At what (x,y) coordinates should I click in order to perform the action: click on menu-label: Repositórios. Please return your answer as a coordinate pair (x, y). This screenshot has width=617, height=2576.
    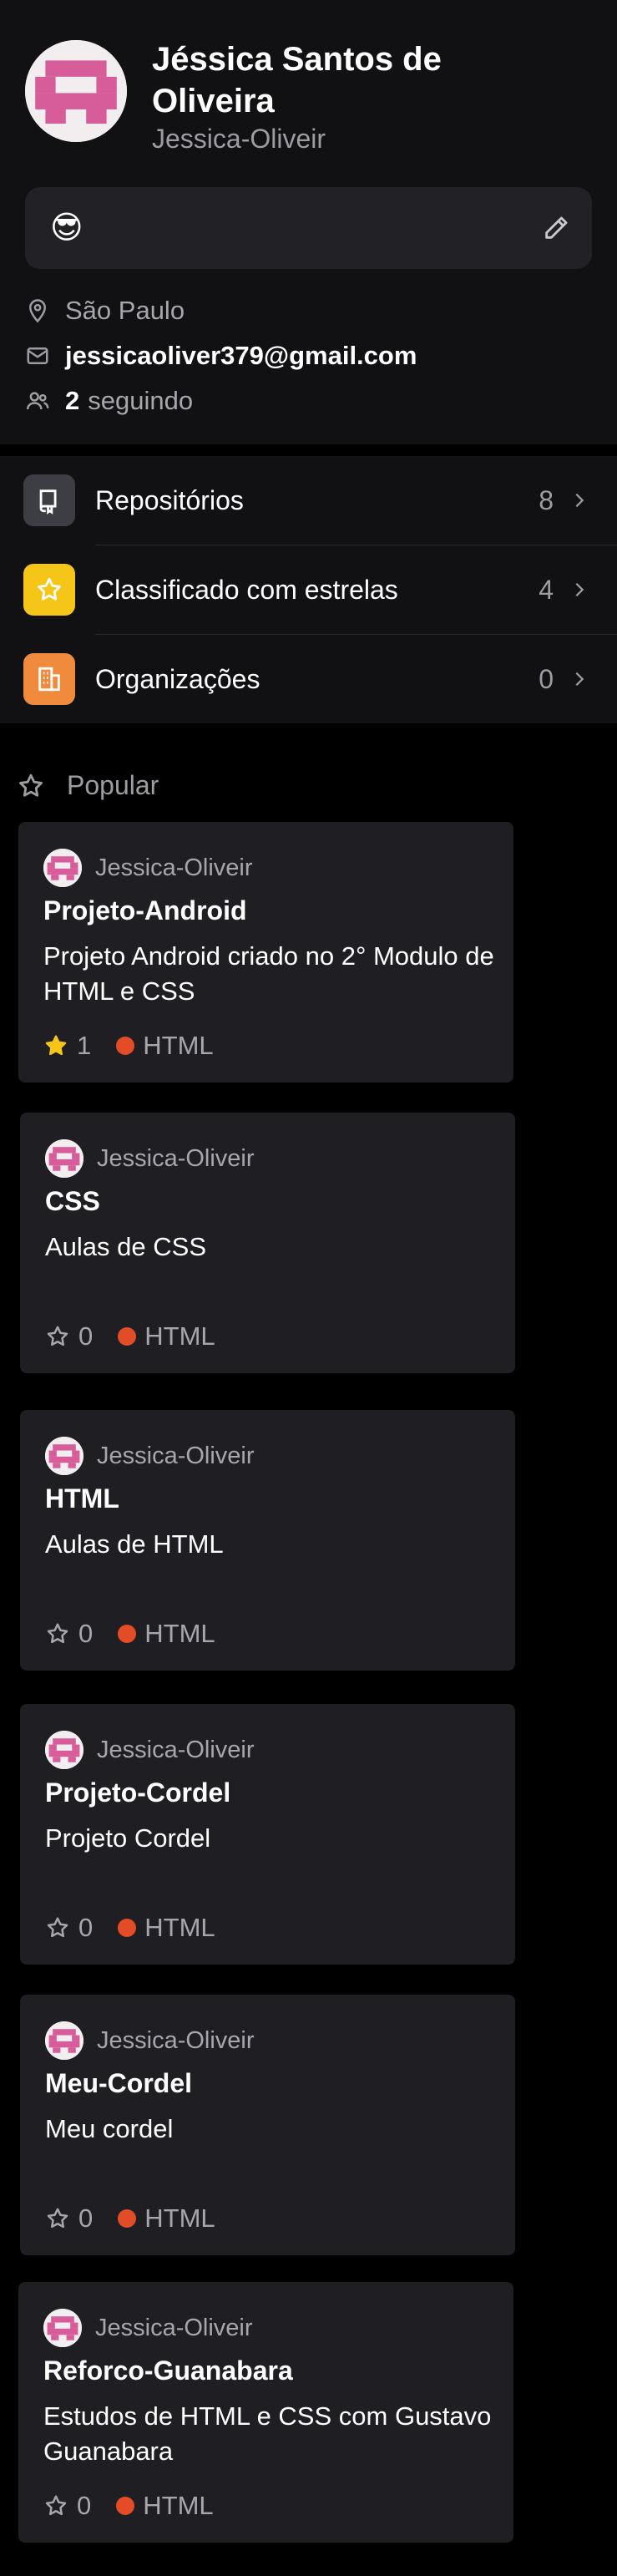
    Looking at the image, I should click on (169, 499).